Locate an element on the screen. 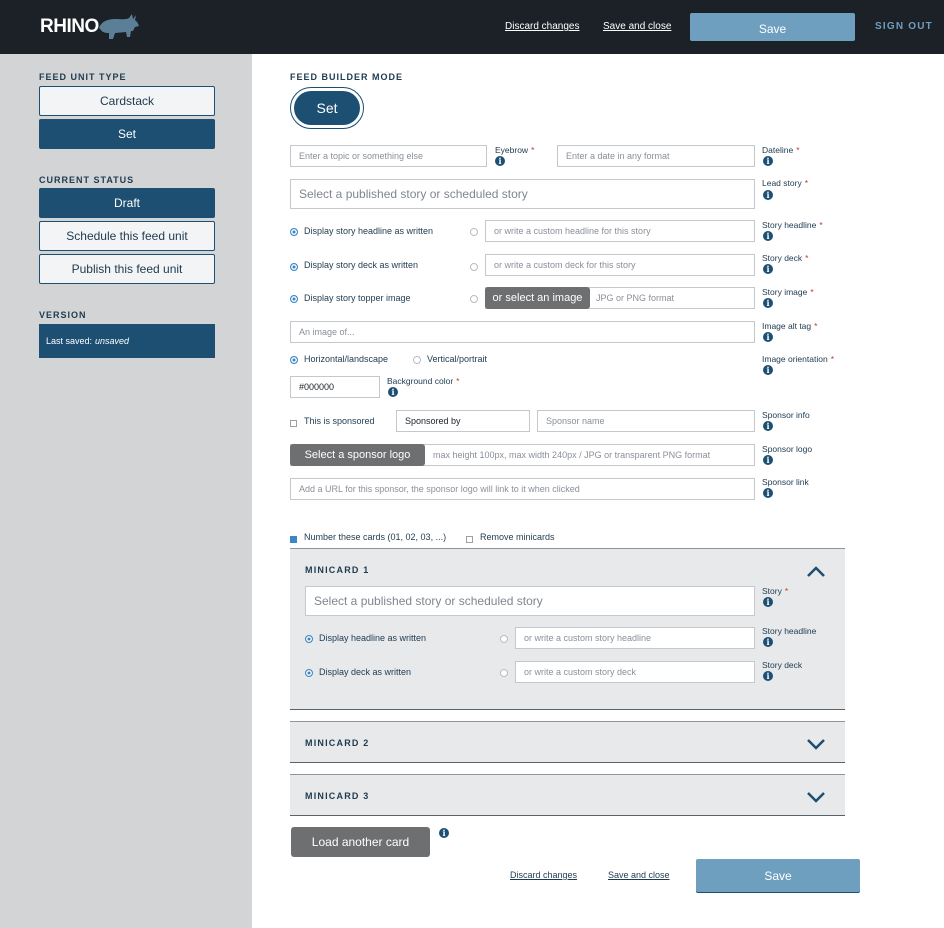 This screenshot has width=944, height=928. minicard-3-title: MINICARD 3 is located at coordinates (337, 796).